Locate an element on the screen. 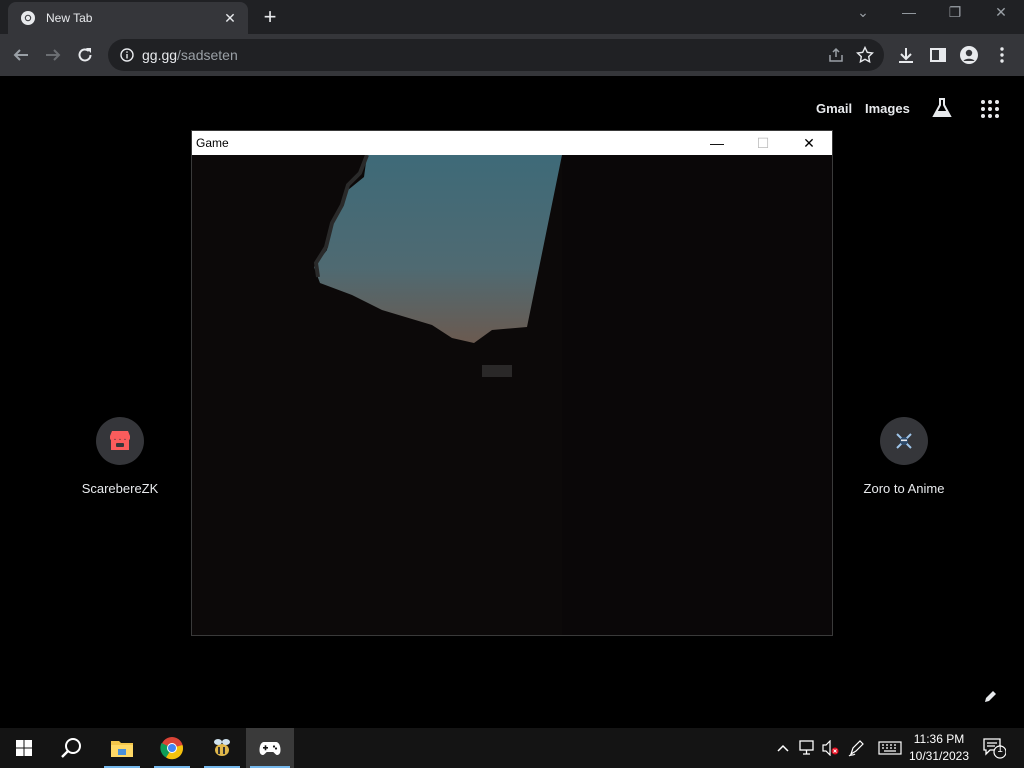  bee-app-icon is located at coordinates (222, 747).